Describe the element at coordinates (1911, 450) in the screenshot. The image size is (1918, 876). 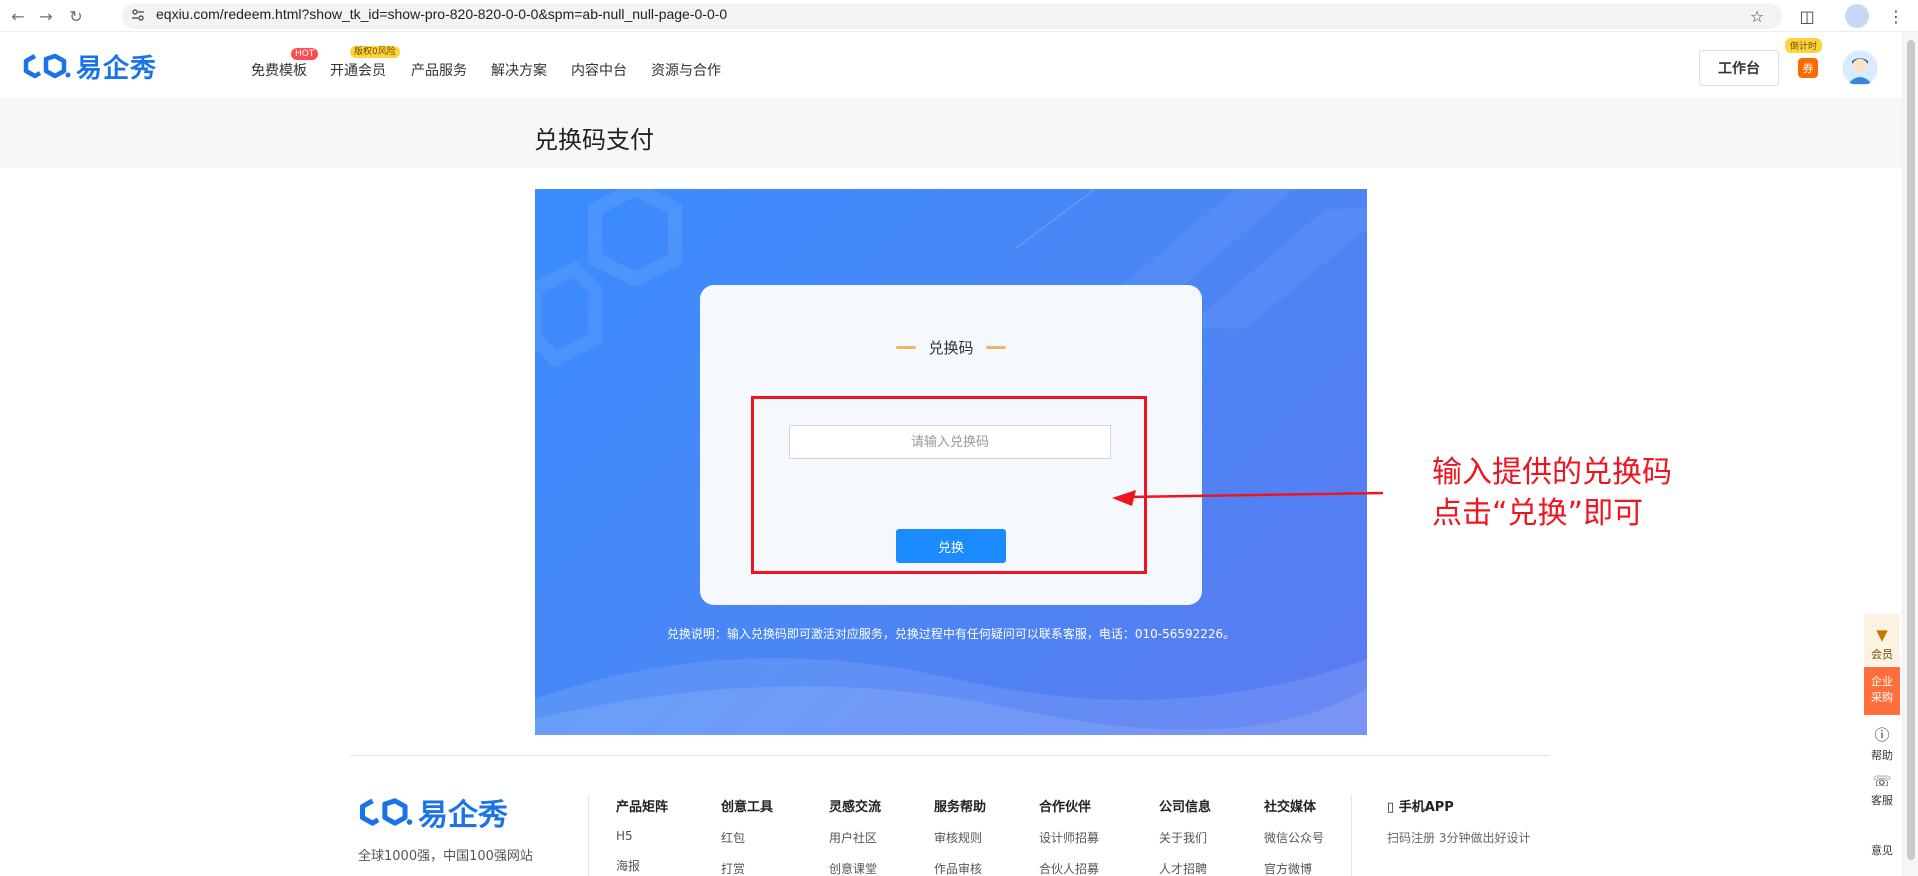
I see `scrollbar-thumb` at that location.